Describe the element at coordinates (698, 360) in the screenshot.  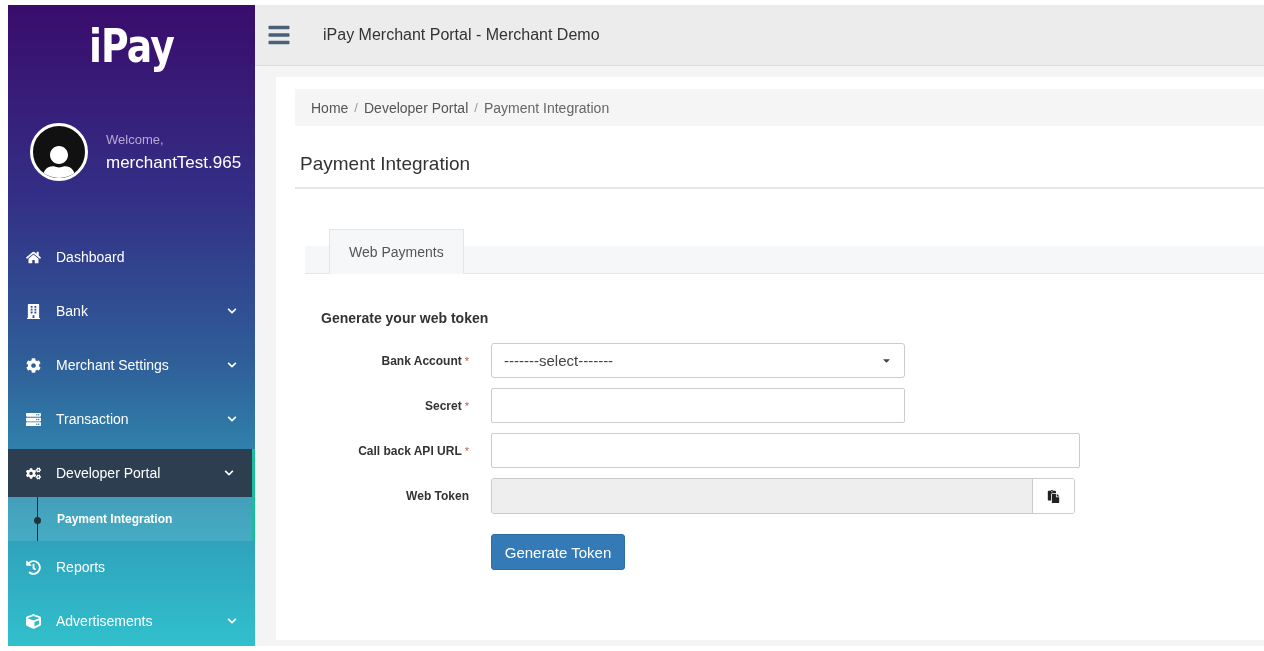
I see `bank-account-select: -------select-------` at that location.